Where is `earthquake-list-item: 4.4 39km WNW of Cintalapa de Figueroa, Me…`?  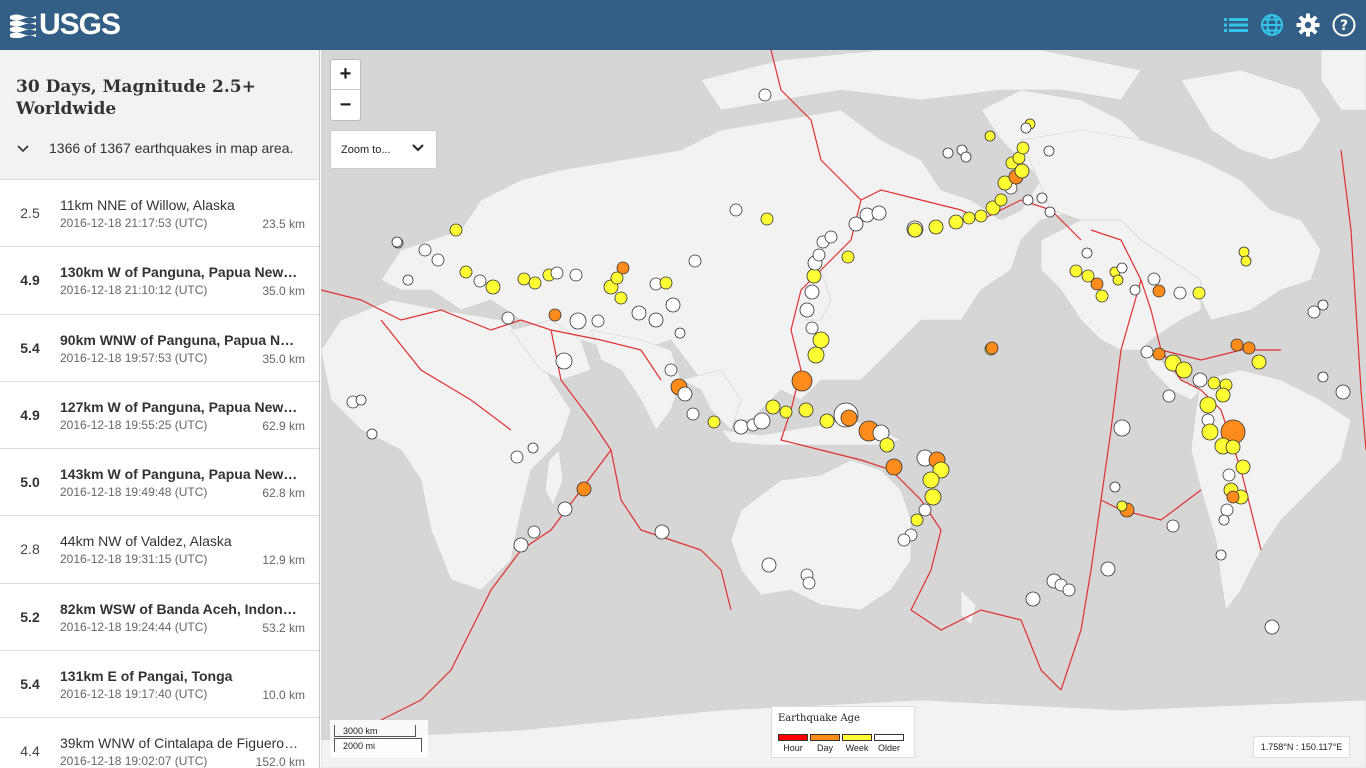
earthquake-list-item: 4.4 39km WNW of Cintalapa de Figueroa, Me… is located at coordinates (159, 743).